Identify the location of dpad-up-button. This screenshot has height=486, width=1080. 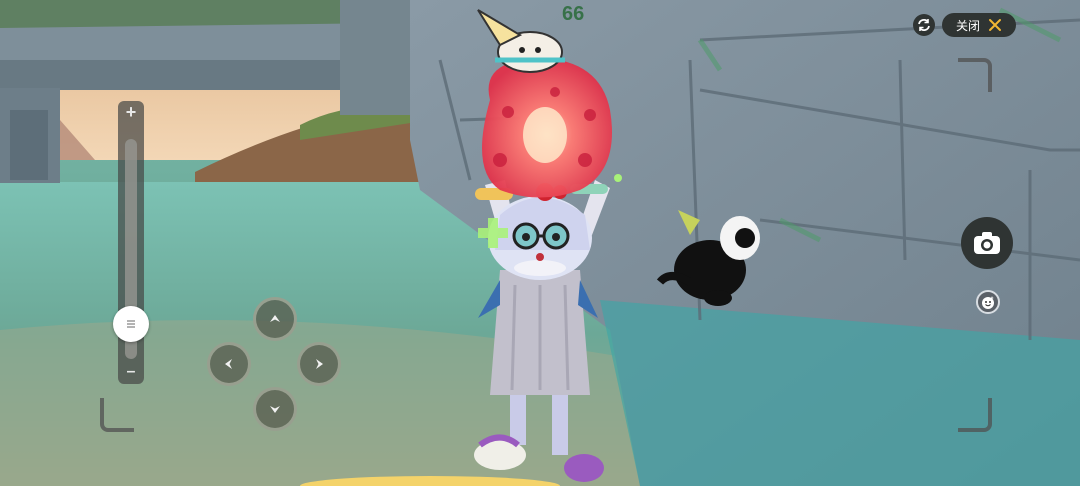
(275, 319).